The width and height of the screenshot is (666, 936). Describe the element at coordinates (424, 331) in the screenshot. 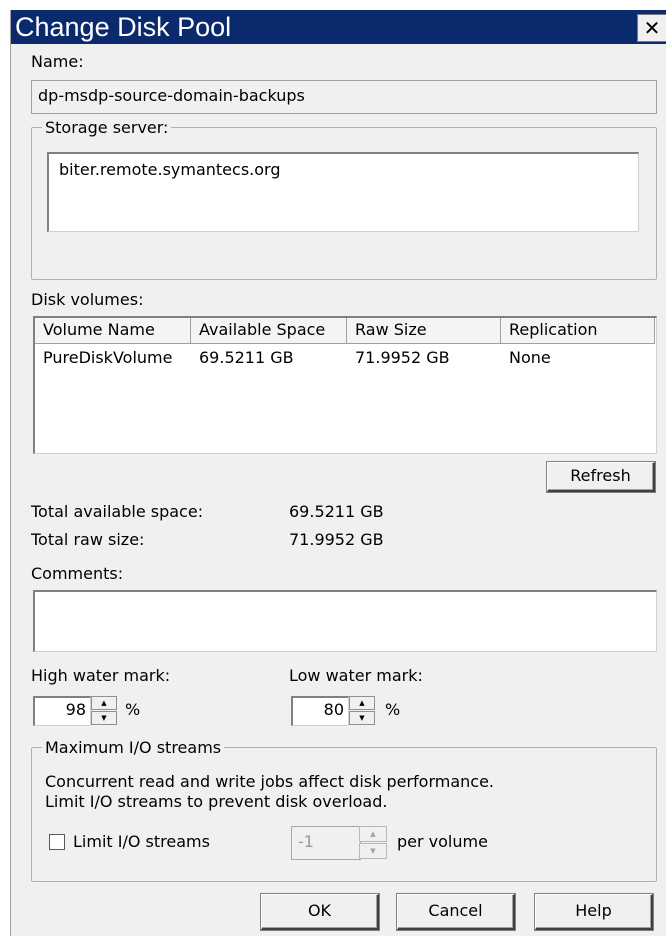

I see `column-header-raw-size: Raw Size` at that location.